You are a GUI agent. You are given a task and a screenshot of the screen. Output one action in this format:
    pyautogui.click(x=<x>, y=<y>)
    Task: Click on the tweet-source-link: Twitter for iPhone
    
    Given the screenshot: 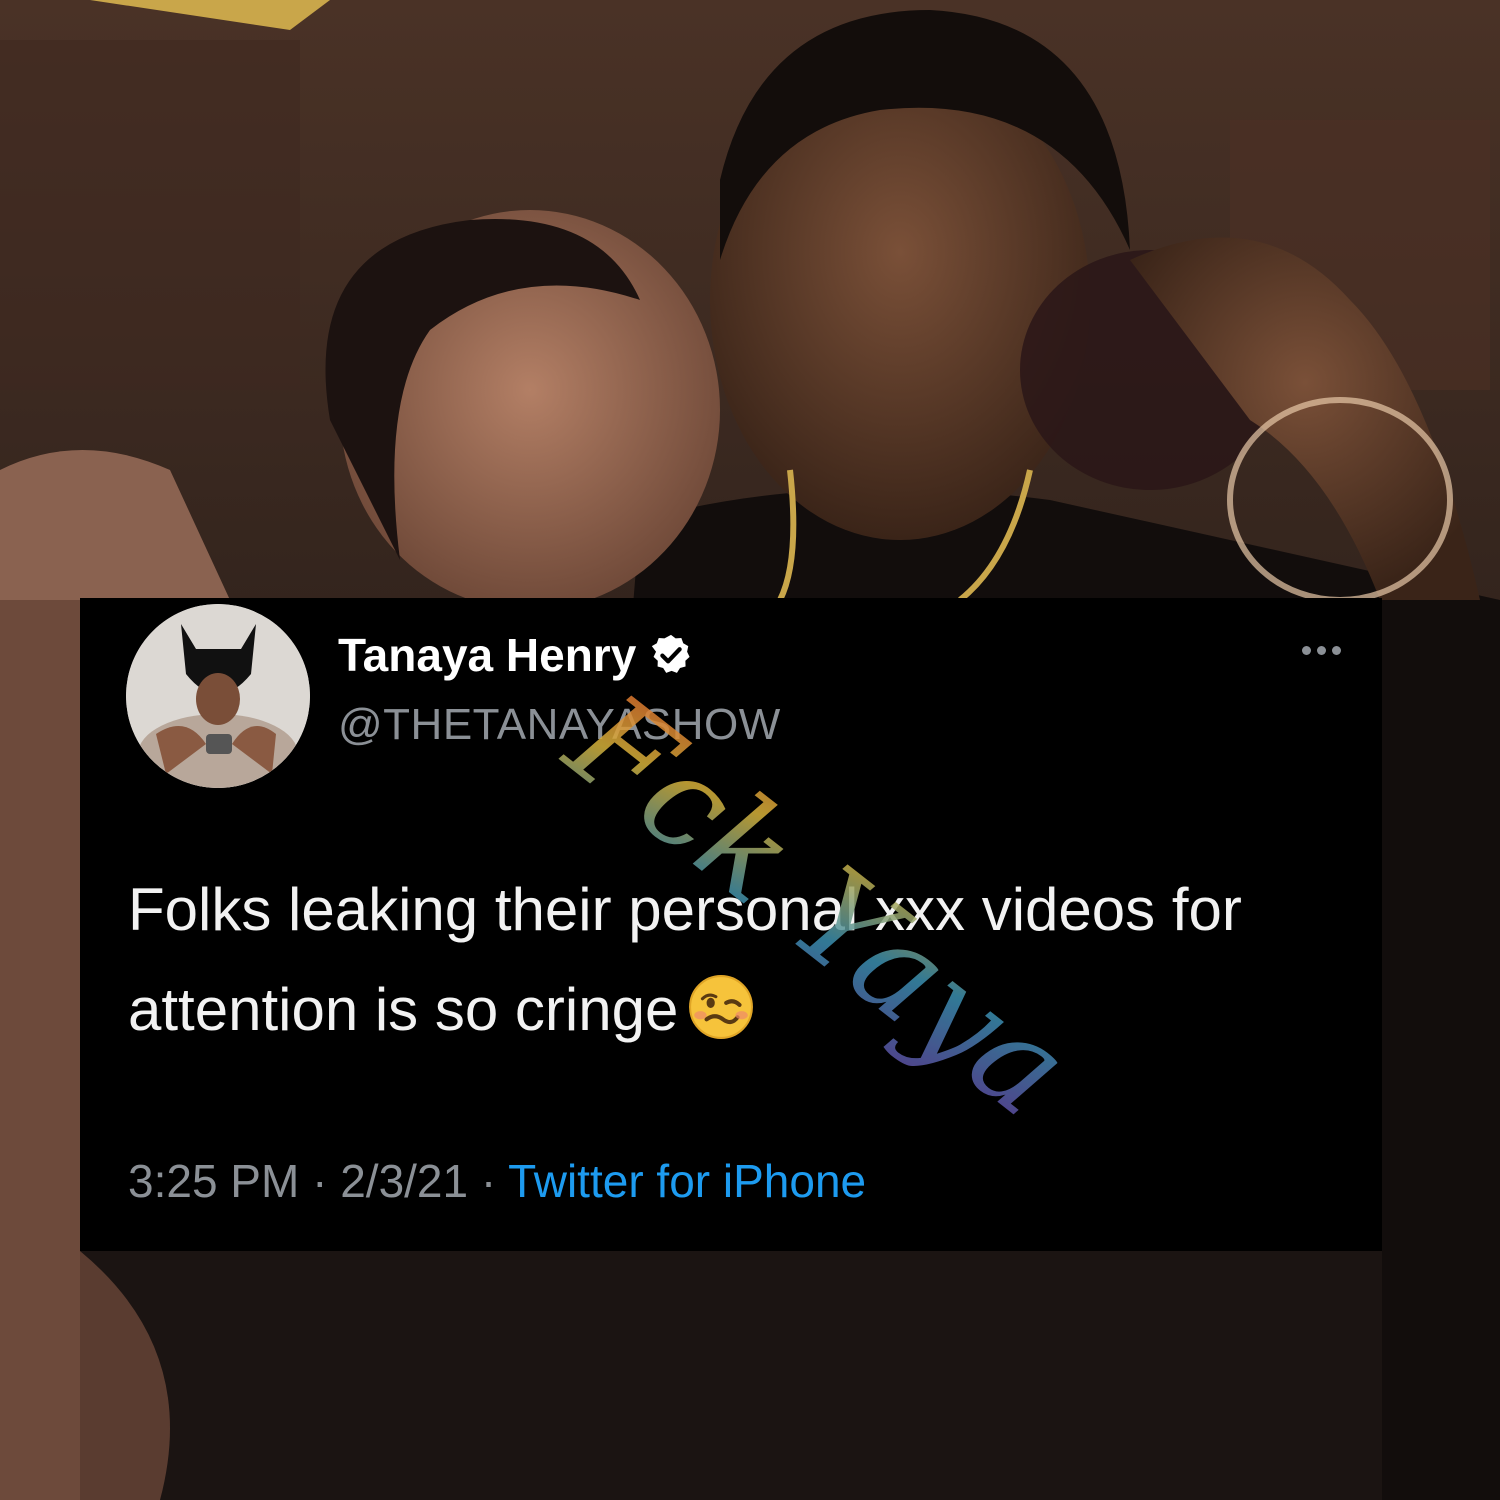 What is the action you would take?
    pyautogui.click(x=687, y=1181)
    